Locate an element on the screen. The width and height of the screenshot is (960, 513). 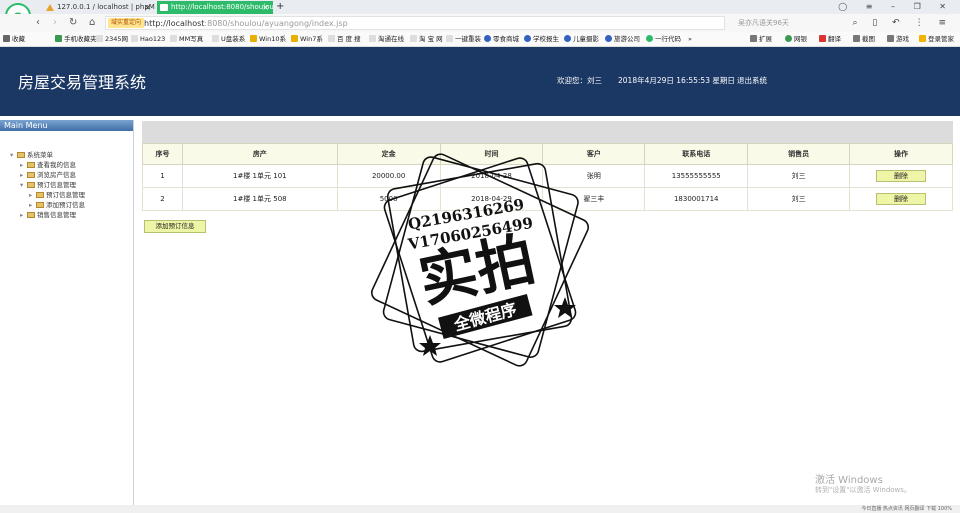
datetime-text: 2018年4月29日 16:55:53 星期日 is located at coordinates (676, 80).